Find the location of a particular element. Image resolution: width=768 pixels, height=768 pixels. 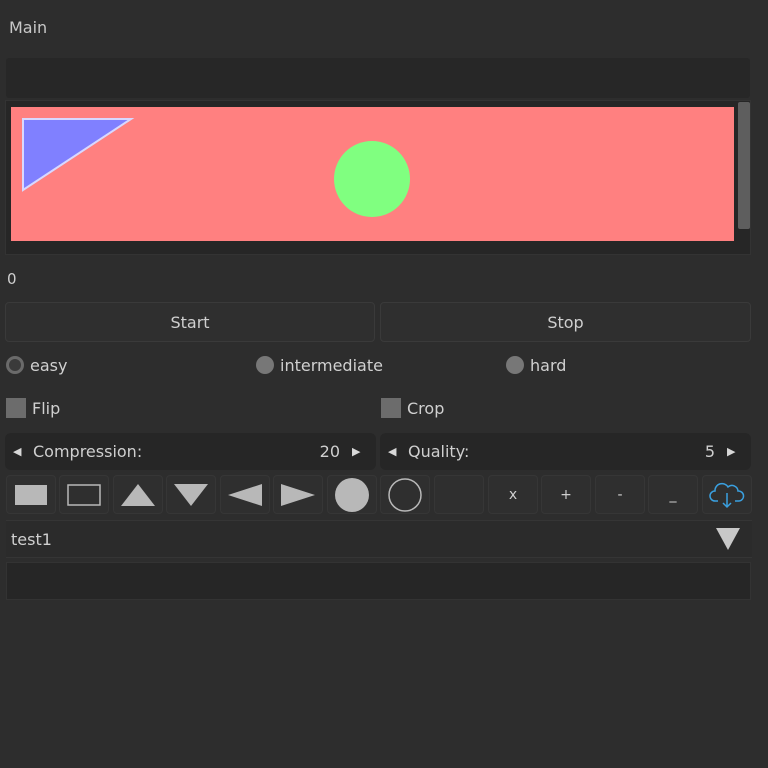

start-button: Start is located at coordinates (190, 322).